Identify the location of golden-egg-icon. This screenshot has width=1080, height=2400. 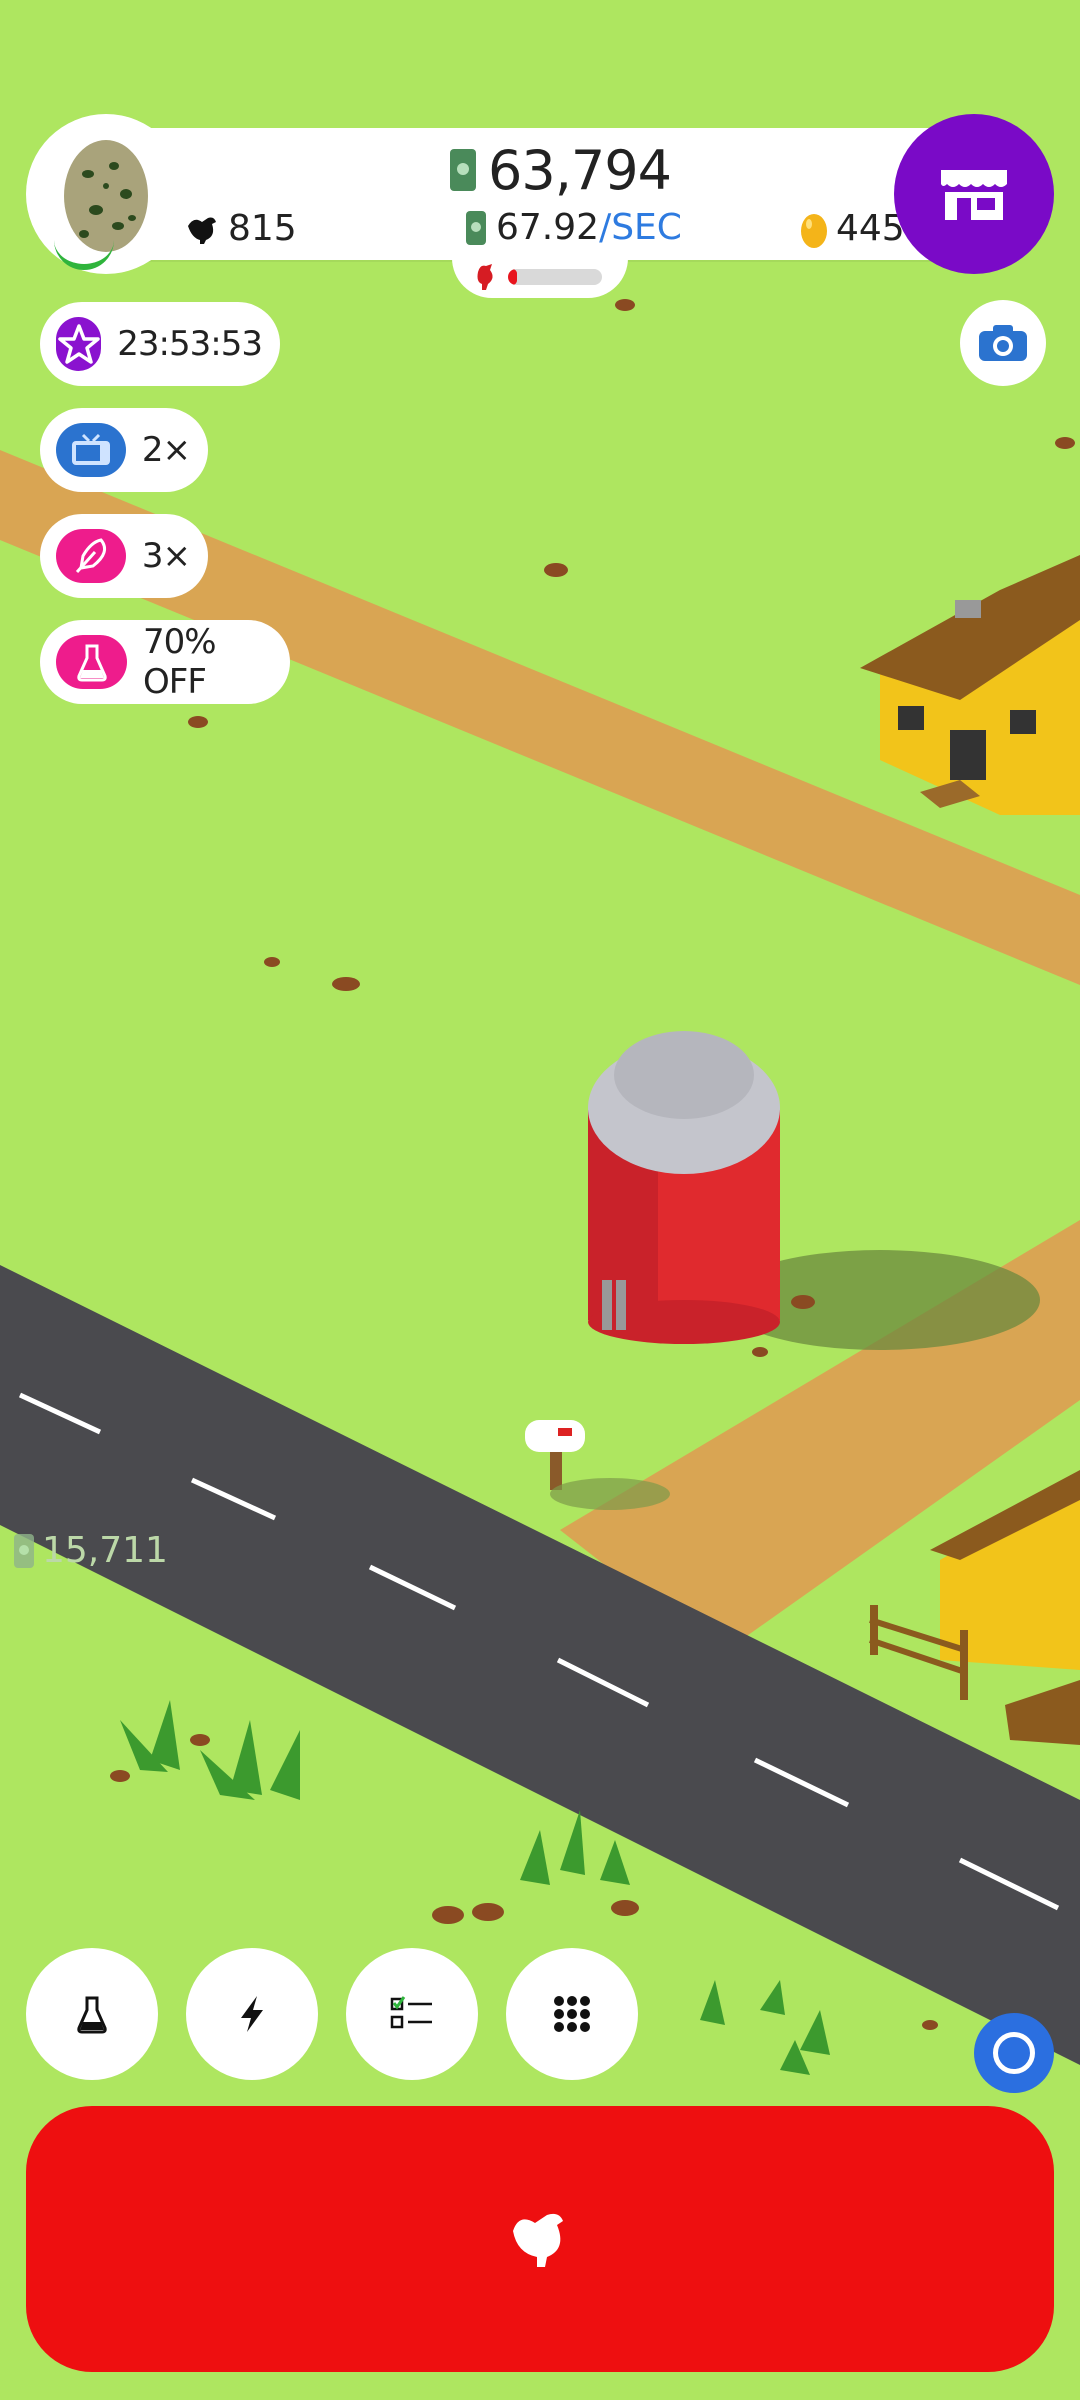
(814, 230).